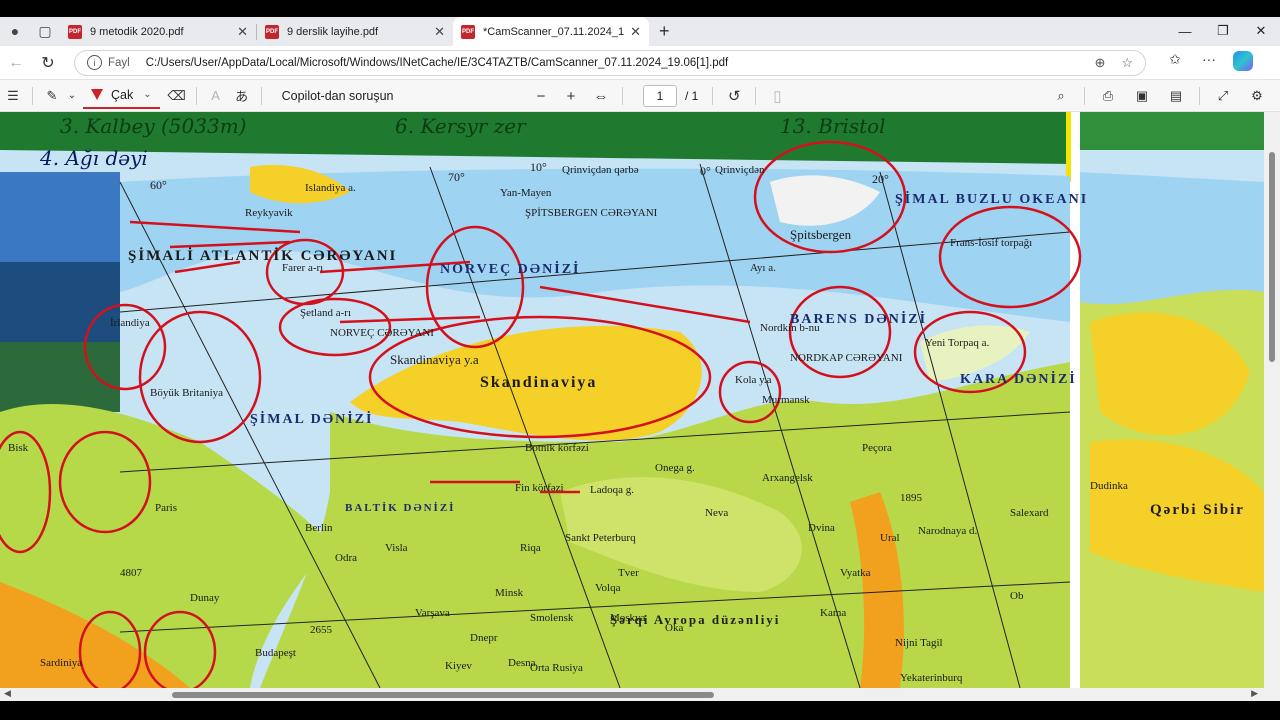 The height and width of the screenshot is (720, 1280). Describe the element at coordinates (7, 693) in the screenshot. I see `scroll-left-arrow-icon: ◀` at that location.